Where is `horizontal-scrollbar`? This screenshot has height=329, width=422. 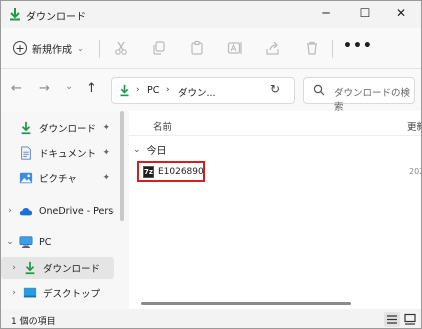 horizontal-scrollbar is located at coordinates (246, 303).